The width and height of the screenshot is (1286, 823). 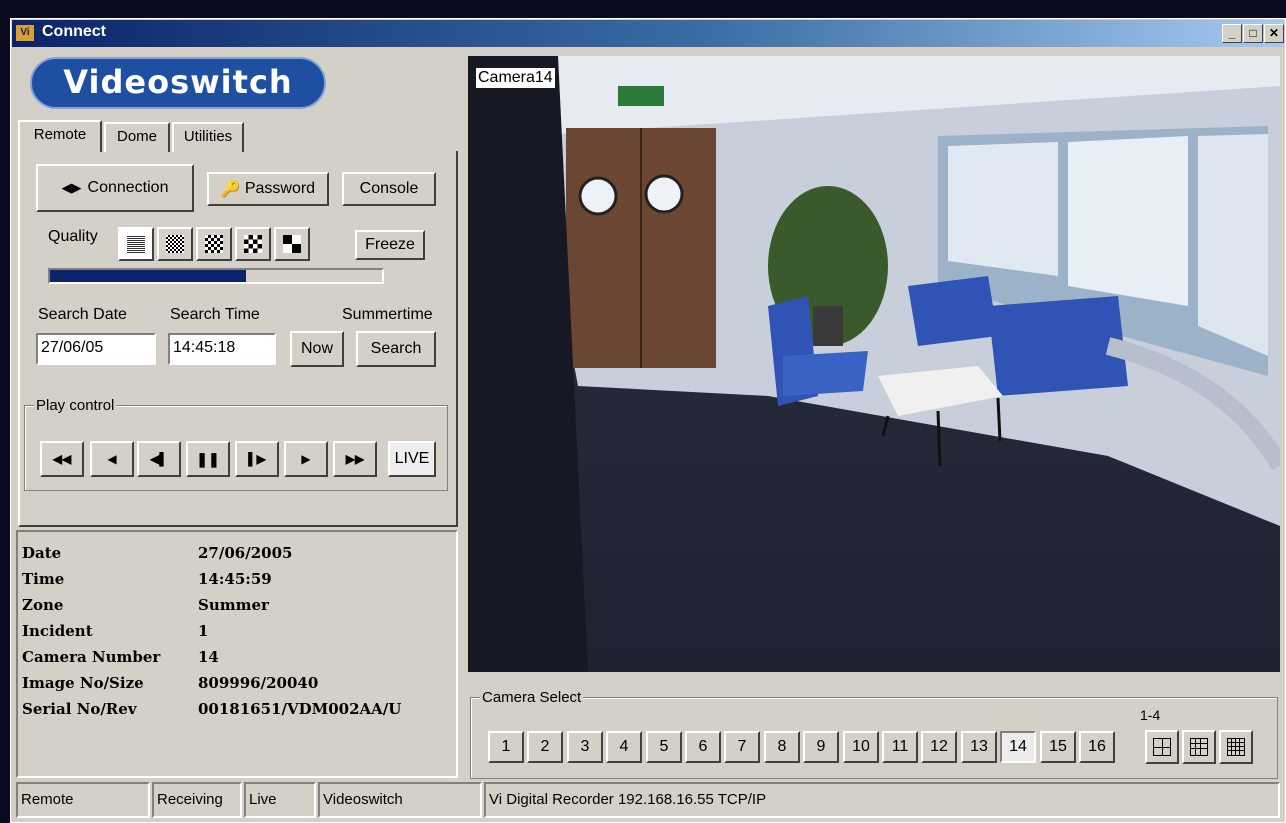 What do you see at coordinates (245, 553) in the screenshot?
I see `info-value: 27/06/2005` at bounding box center [245, 553].